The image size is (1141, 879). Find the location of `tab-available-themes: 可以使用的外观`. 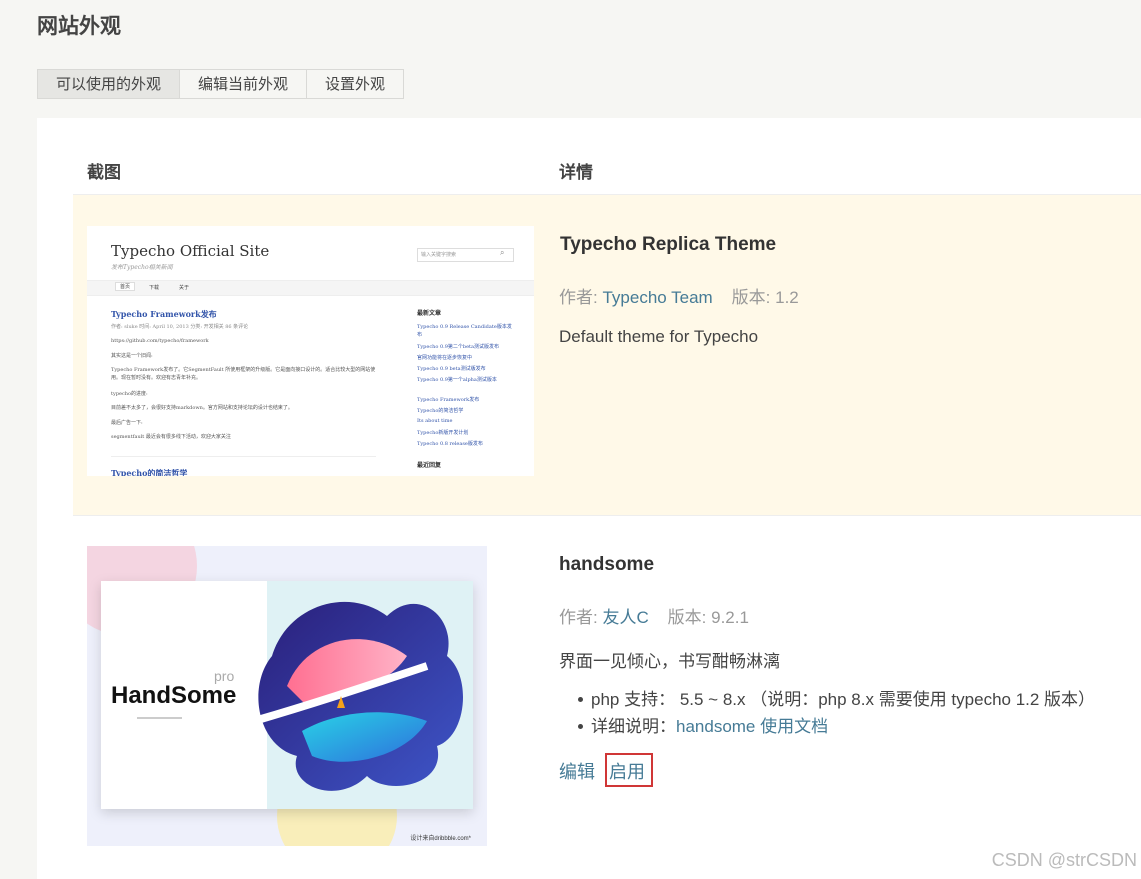

tab-available-themes: 可以使用的外观 is located at coordinates (109, 84).